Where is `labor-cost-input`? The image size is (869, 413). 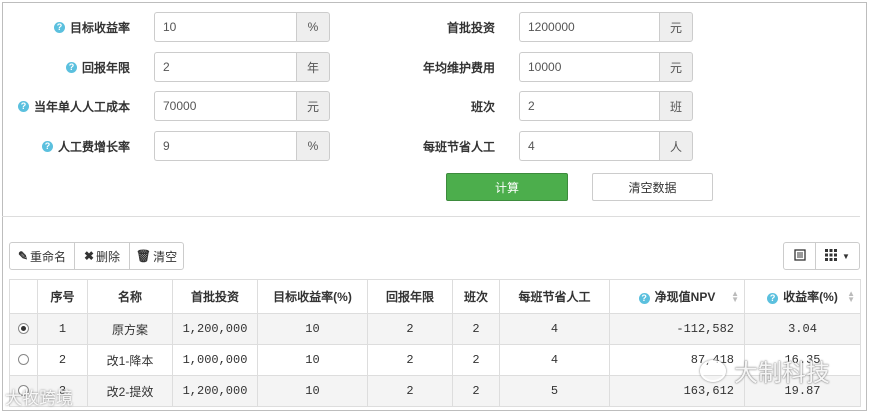 labor-cost-input is located at coordinates (225, 106).